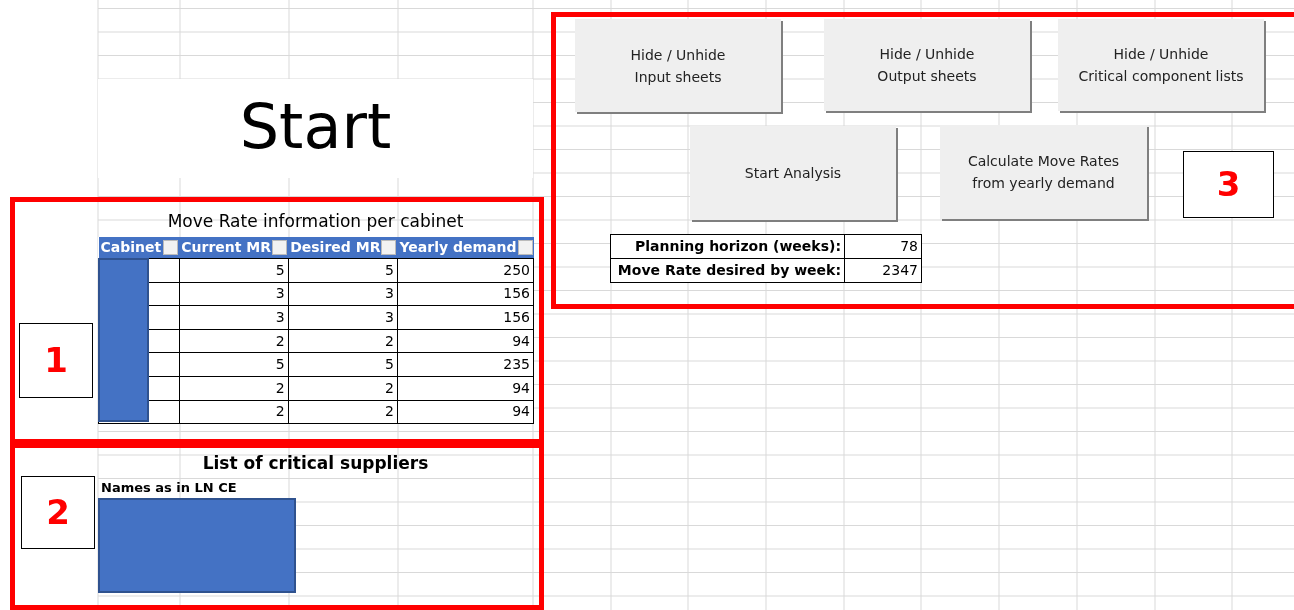  What do you see at coordinates (315, 463) in the screenshot?
I see `section-title: List of critical suppliers` at bounding box center [315, 463].